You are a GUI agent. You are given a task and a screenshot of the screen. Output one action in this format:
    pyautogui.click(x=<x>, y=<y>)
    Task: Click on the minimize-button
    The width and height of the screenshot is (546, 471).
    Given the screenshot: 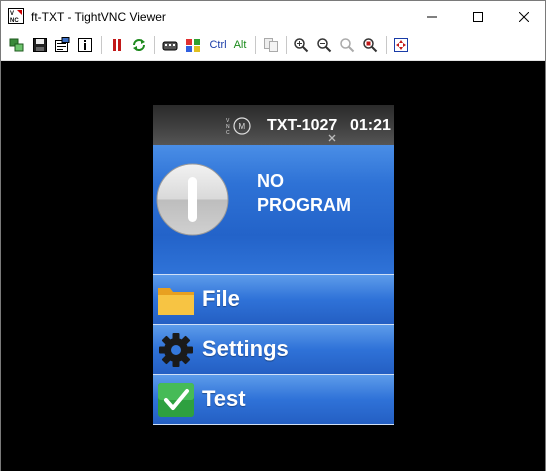 What is the action you would take?
    pyautogui.click(x=432, y=16)
    